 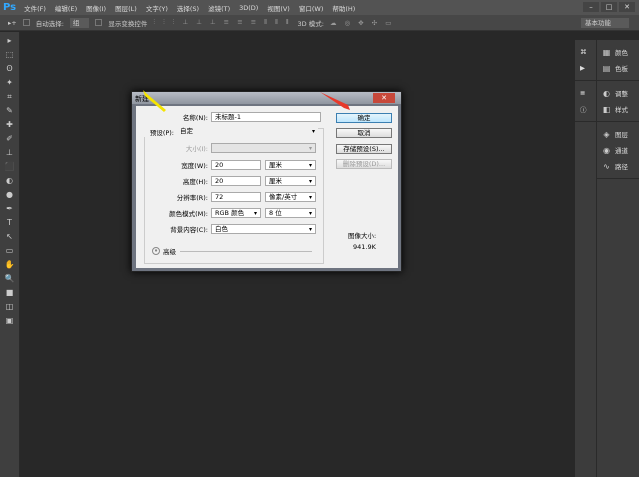 I want to click on resolution-label: 分辨率(R):, so click(x=192, y=198).